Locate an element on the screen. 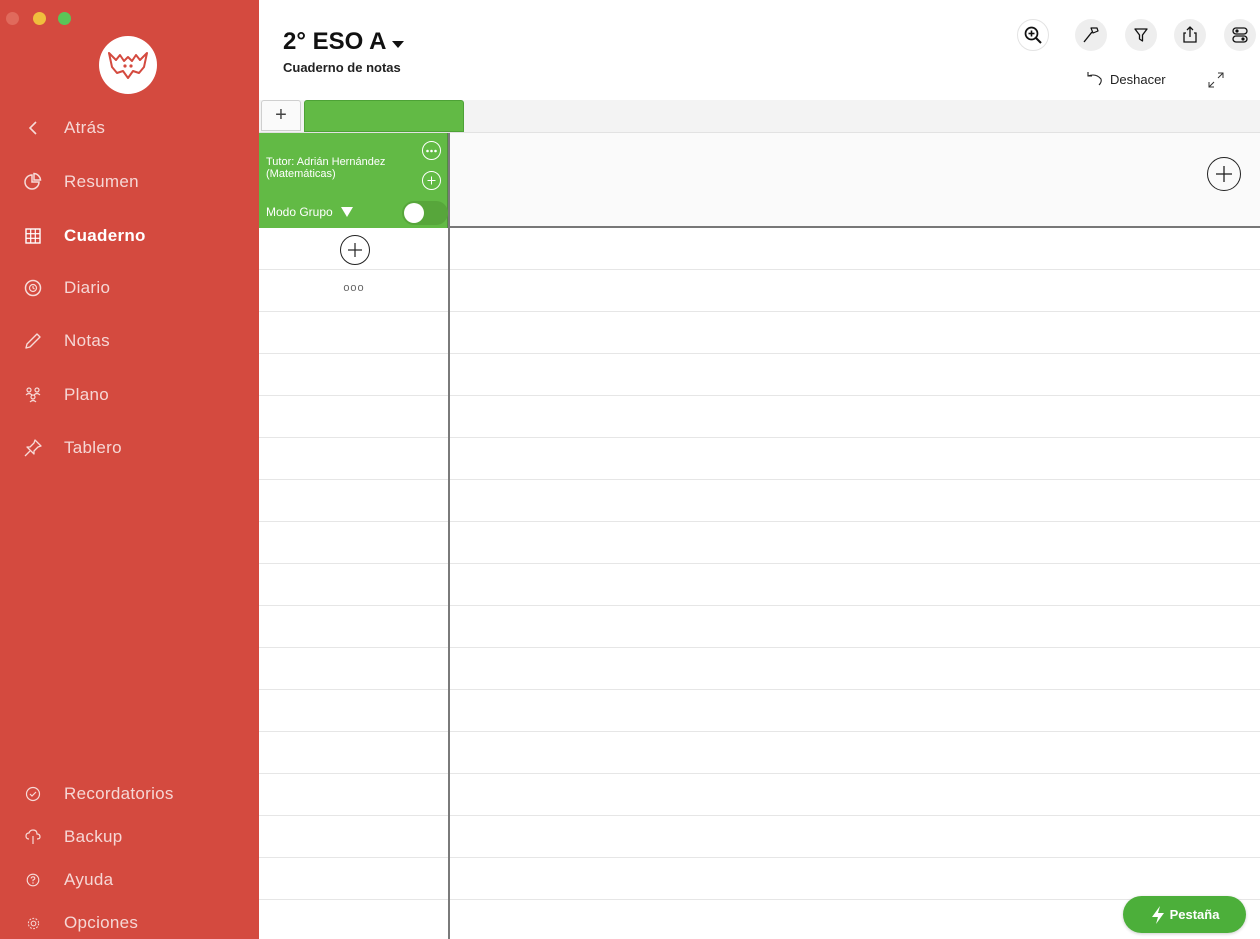  zoom-in-button is located at coordinates (1033, 35).